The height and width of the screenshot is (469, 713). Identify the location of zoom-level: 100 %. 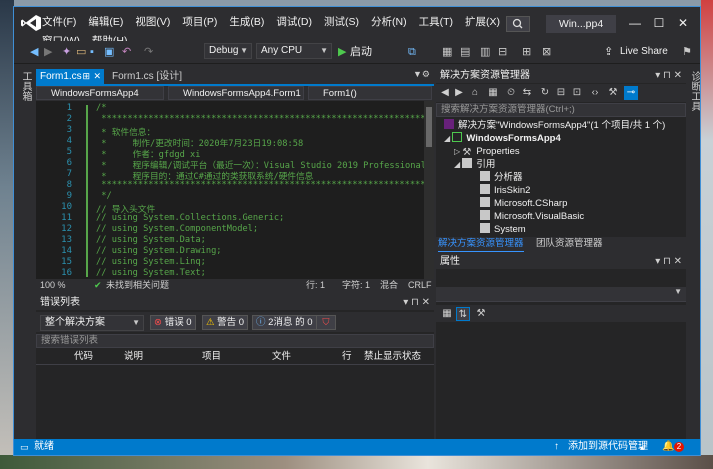
(53, 285).